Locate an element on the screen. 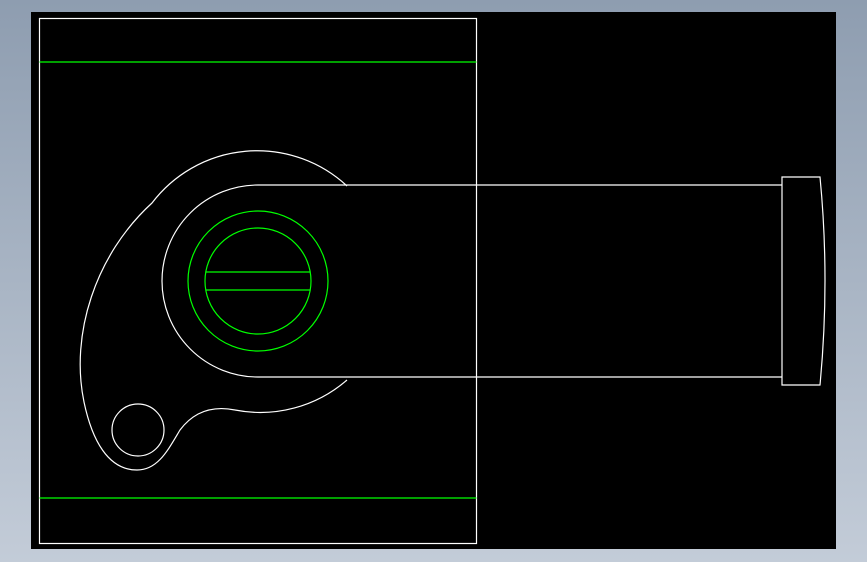 Image resolution: width=867 pixels, height=562 pixels. handle-end-cap is located at coordinates (803, 281).